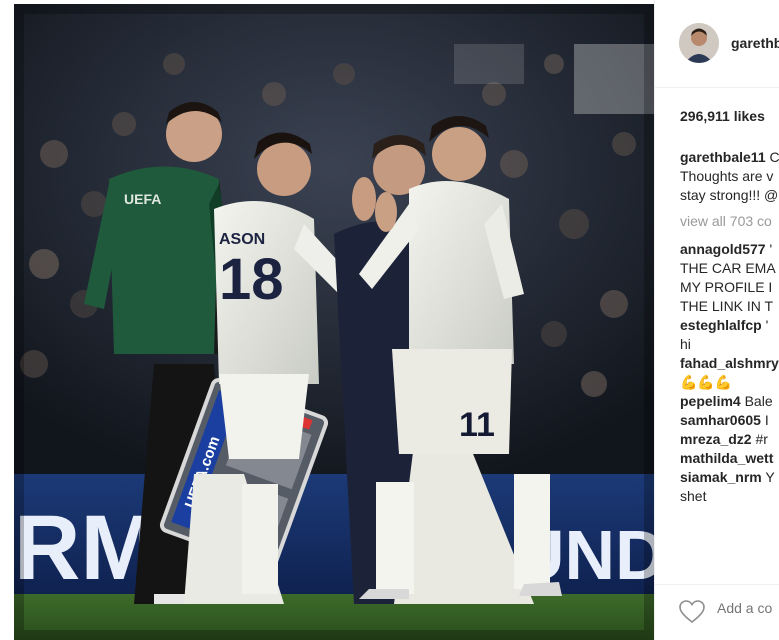 This screenshot has width=779, height=640. I want to click on official-badge-text: UEFA, so click(142, 199).